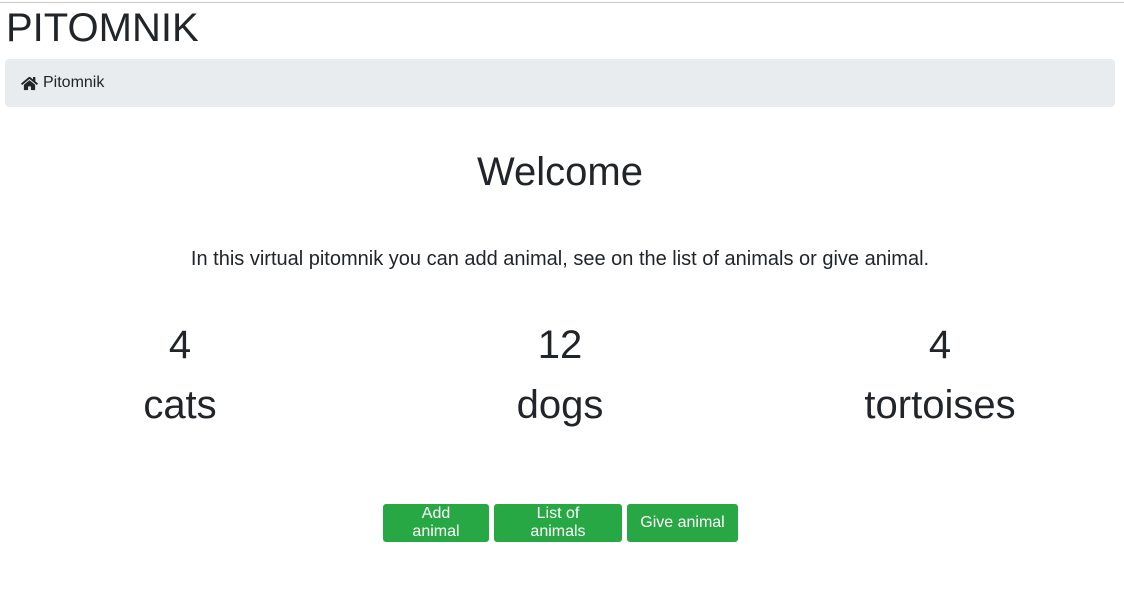  I want to click on stat-count: 12, so click(560, 345).